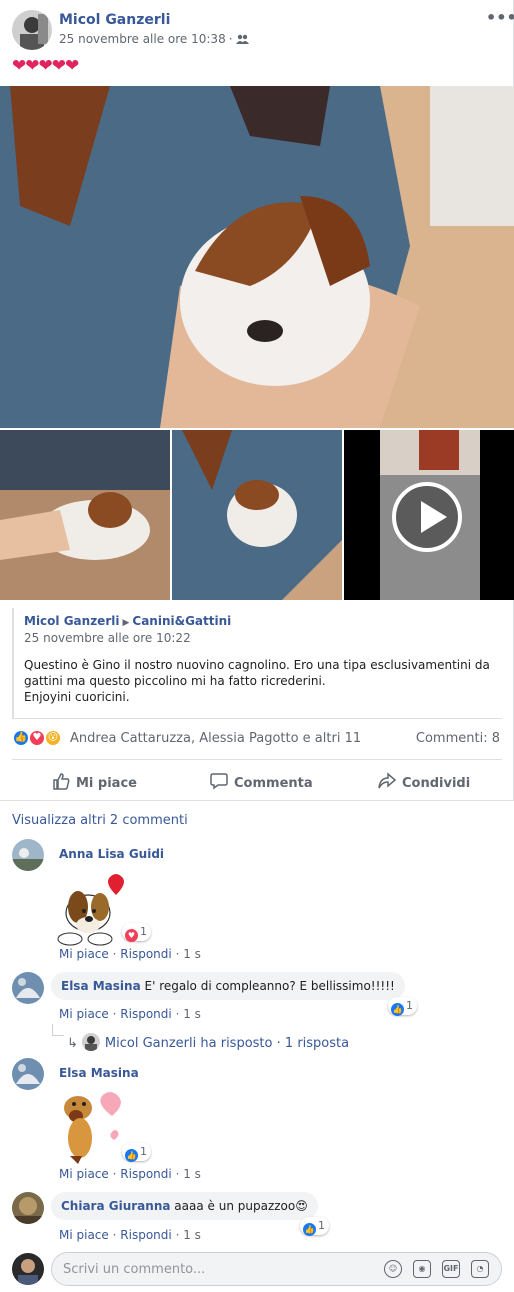 Image resolution: width=514 pixels, height=1292 pixels. Describe the element at coordinates (422, 1269) in the screenshot. I see `camera-icon: ◉` at that location.